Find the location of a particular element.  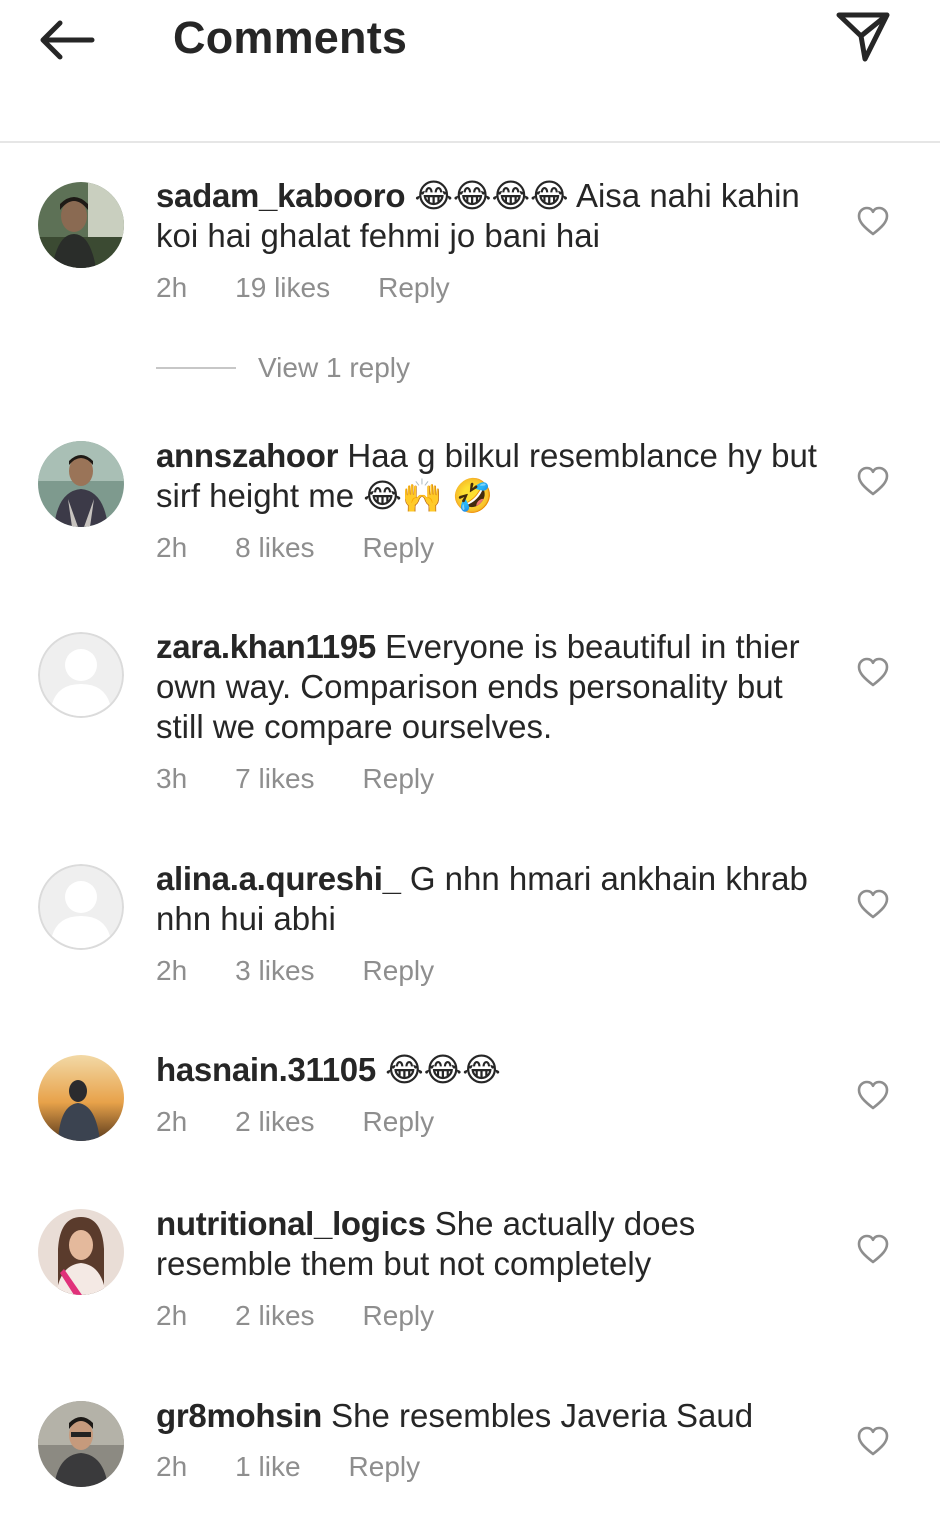

comment-meta: 2h 8 likes Reply is located at coordinates (295, 548).